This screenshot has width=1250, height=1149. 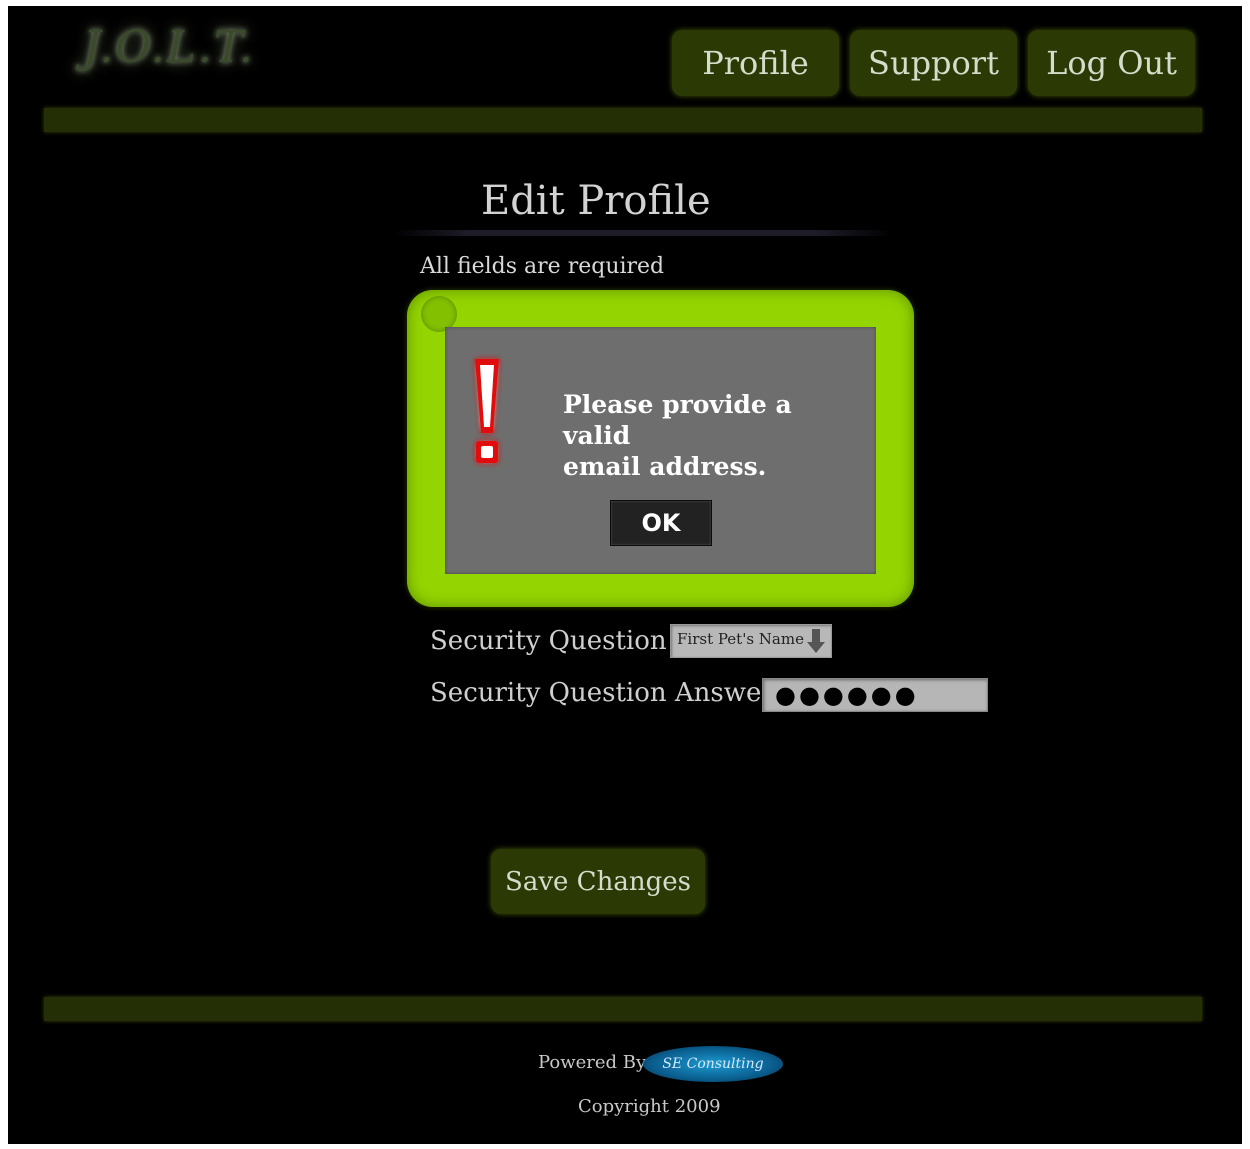 What do you see at coordinates (592, 1062) in the screenshot?
I see `powered-by-label: Powered By` at bounding box center [592, 1062].